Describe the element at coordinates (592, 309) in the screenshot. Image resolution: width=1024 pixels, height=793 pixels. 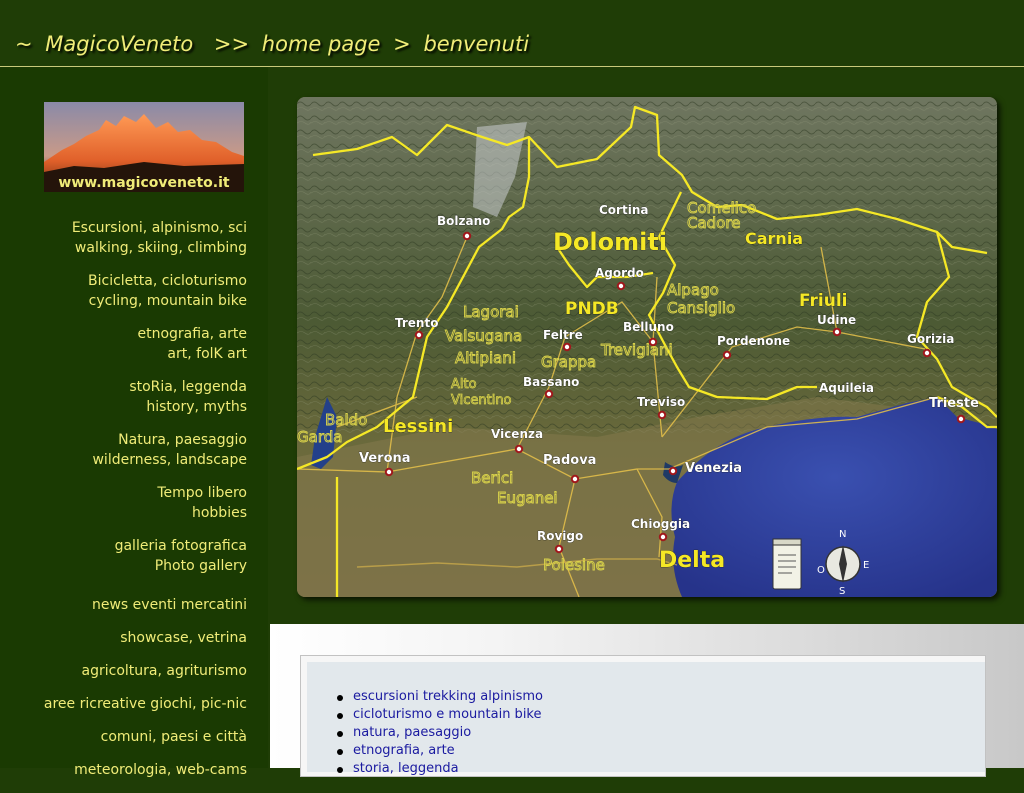
I see `map-region-pndb: PNDB` at that location.